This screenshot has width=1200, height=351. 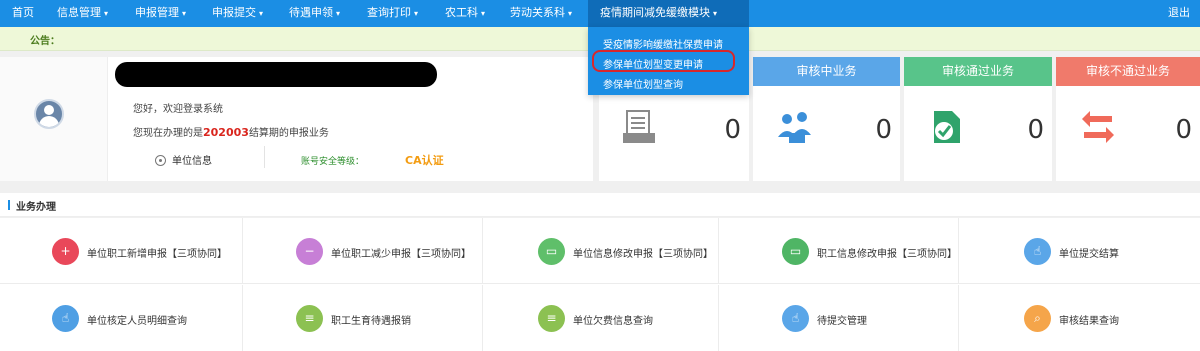 What do you see at coordinates (79, 12) in the screenshot?
I see `nav-label: 信息管理` at bounding box center [79, 12].